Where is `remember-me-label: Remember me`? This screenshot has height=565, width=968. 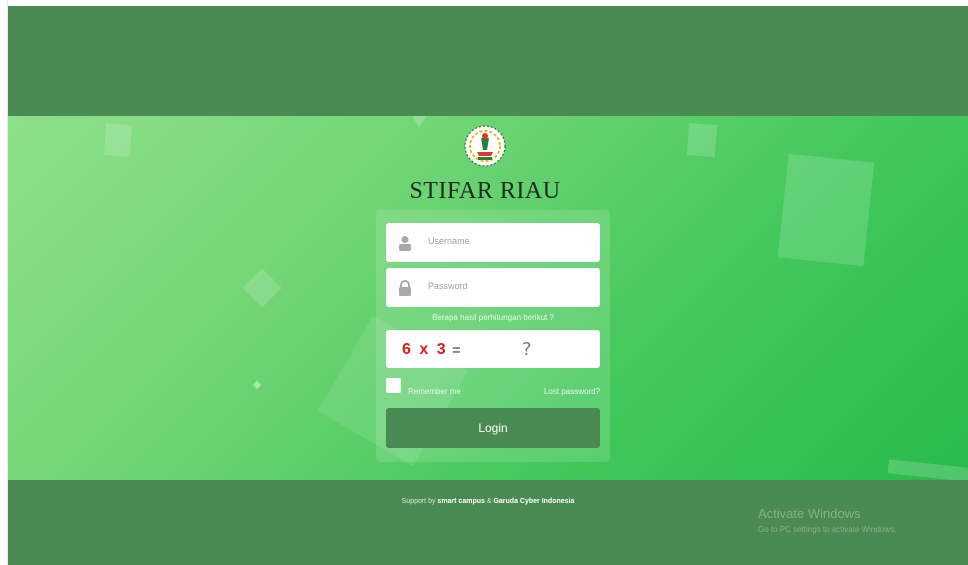 remember-me-label: Remember me is located at coordinates (434, 391).